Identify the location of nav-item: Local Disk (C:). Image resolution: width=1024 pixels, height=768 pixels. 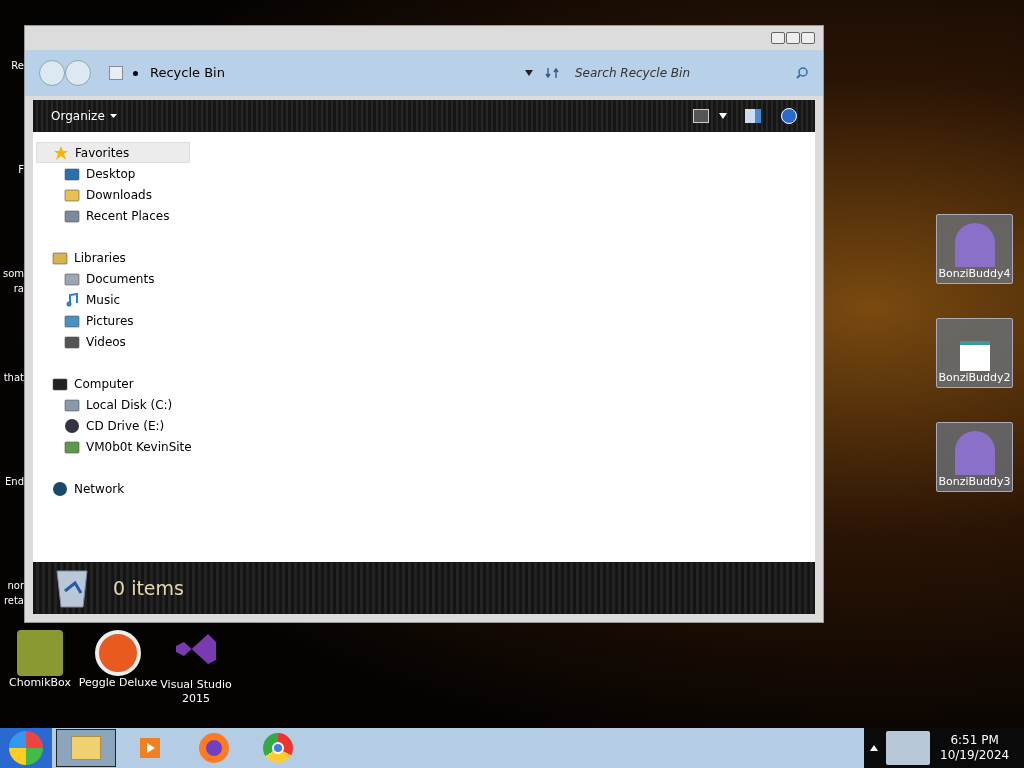
(425, 404).